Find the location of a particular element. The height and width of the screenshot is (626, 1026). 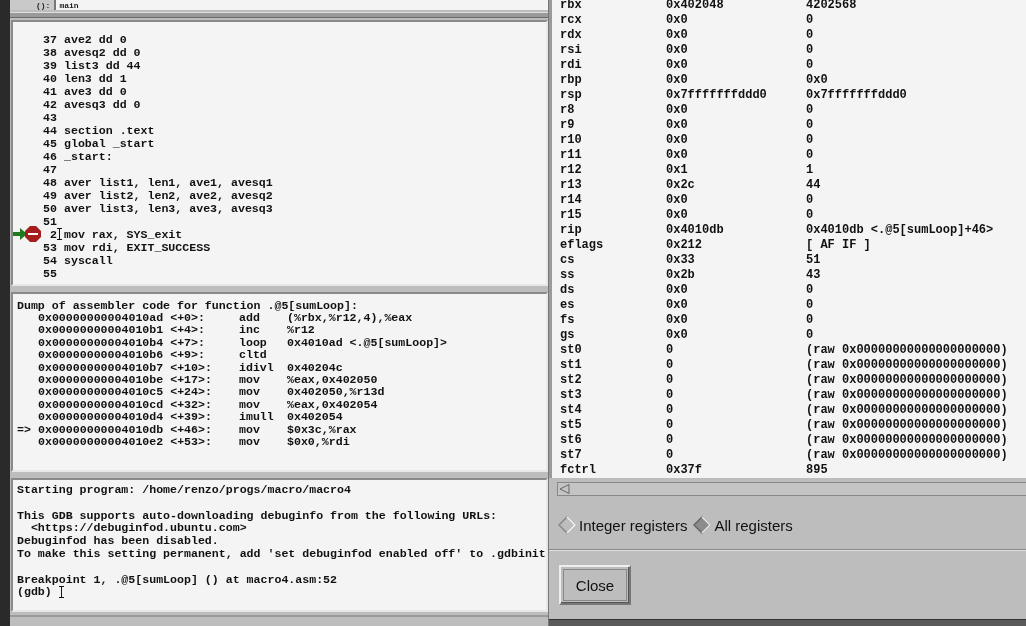

code-text: aver list3, len3, ave3, avesq3 is located at coordinates (168, 208).